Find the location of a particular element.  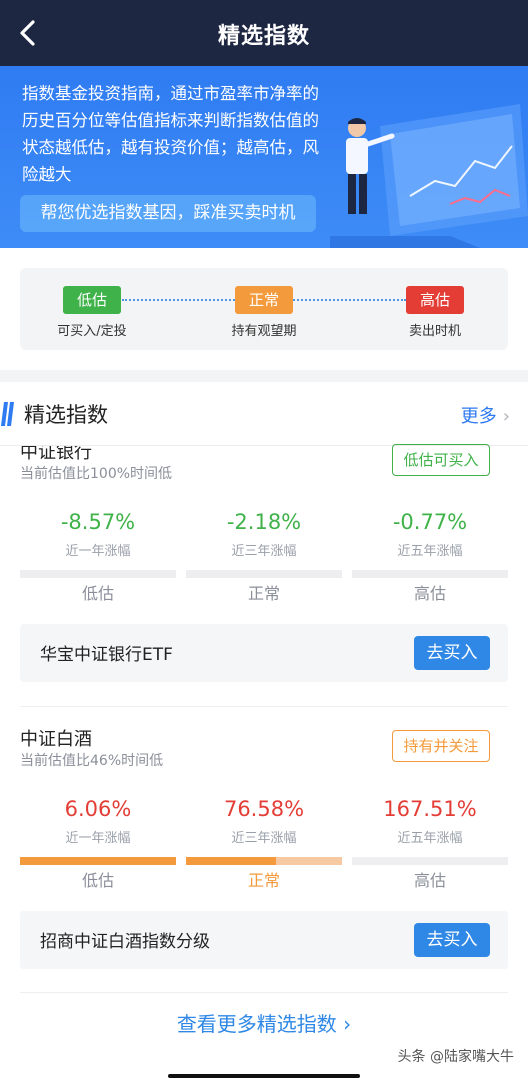

legend-tag: 正常 is located at coordinates (264, 300).